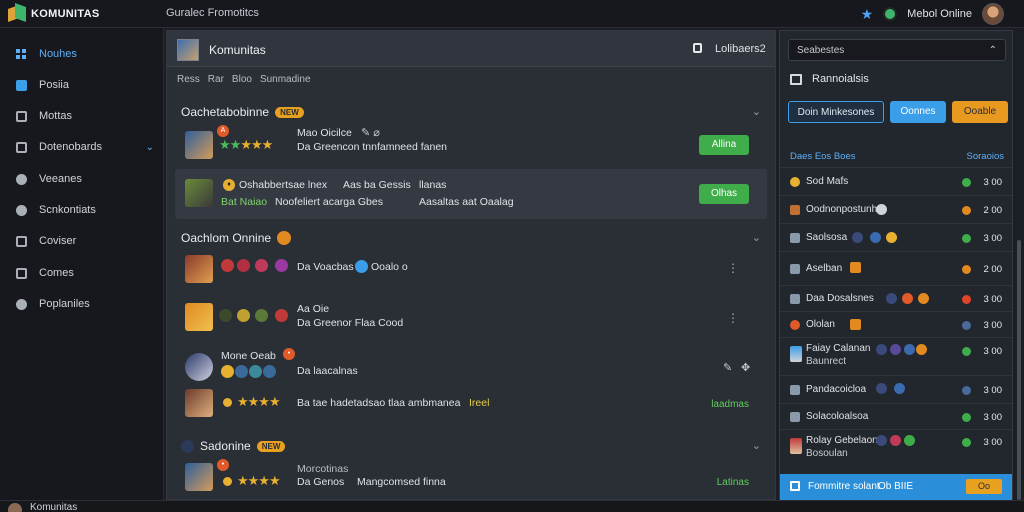  I want to click on info-icon, so click(881, 209).